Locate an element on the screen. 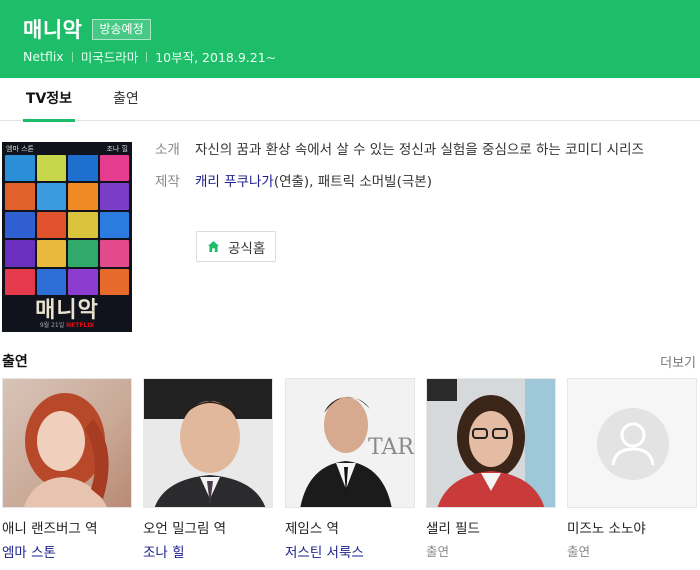  director-link: 캐리 푸쿠나가 is located at coordinates (234, 182).